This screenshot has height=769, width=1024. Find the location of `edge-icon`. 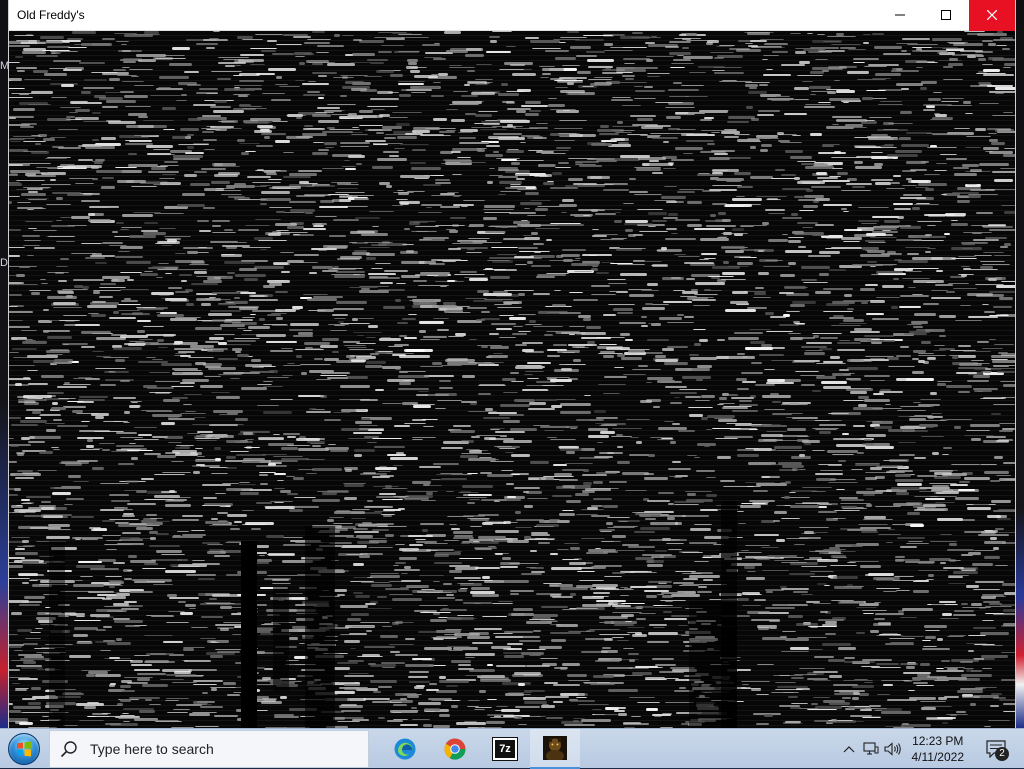

edge-icon is located at coordinates (405, 749).